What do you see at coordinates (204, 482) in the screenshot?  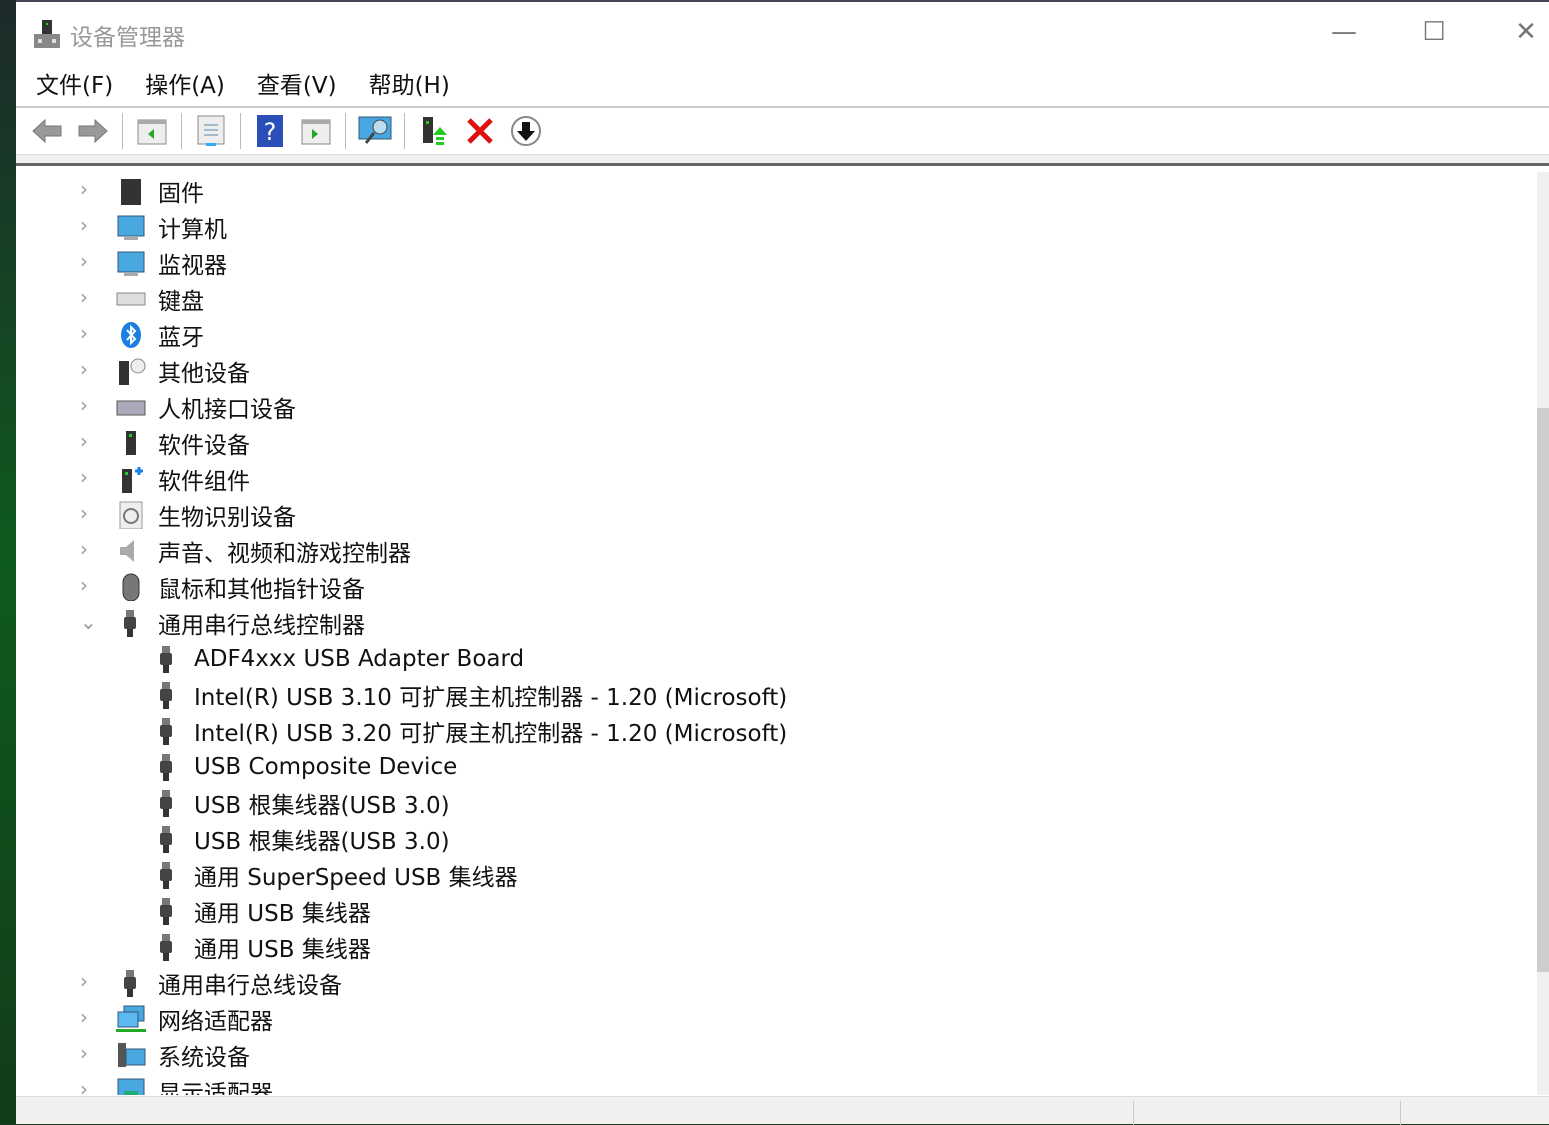 I see `category-label: 软件组件` at bounding box center [204, 482].